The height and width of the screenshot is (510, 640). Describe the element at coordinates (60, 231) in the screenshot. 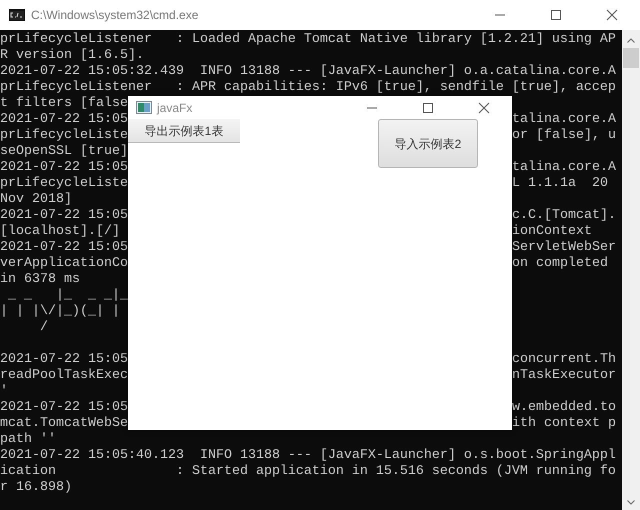

I see `console-line: [localhost].[/]` at that location.